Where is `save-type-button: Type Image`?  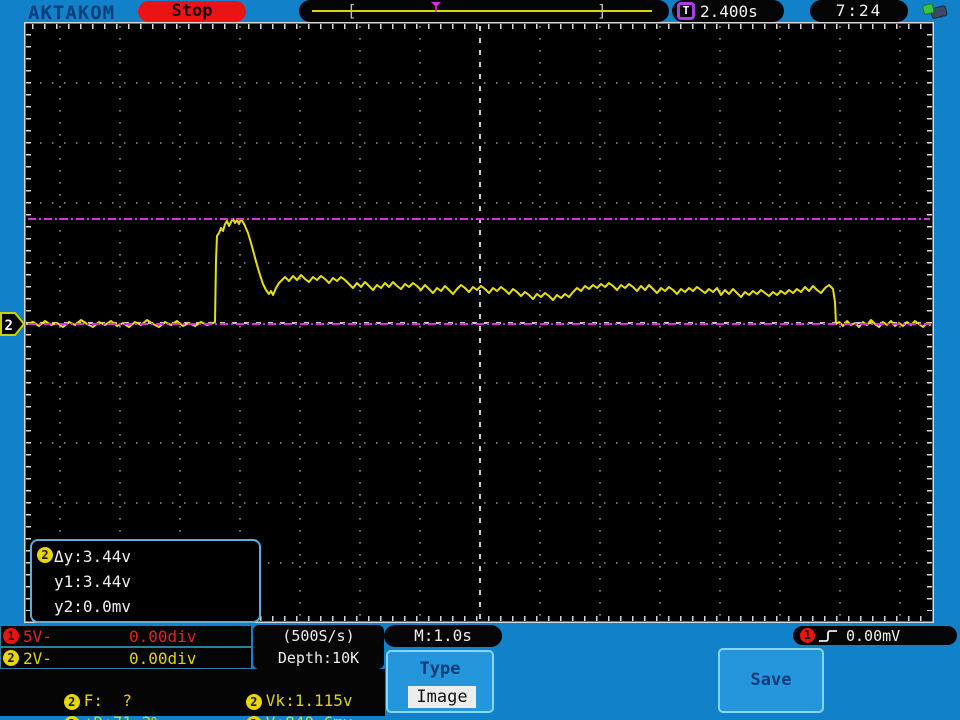 save-type-button: Type Image is located at coordinates (440, 681).